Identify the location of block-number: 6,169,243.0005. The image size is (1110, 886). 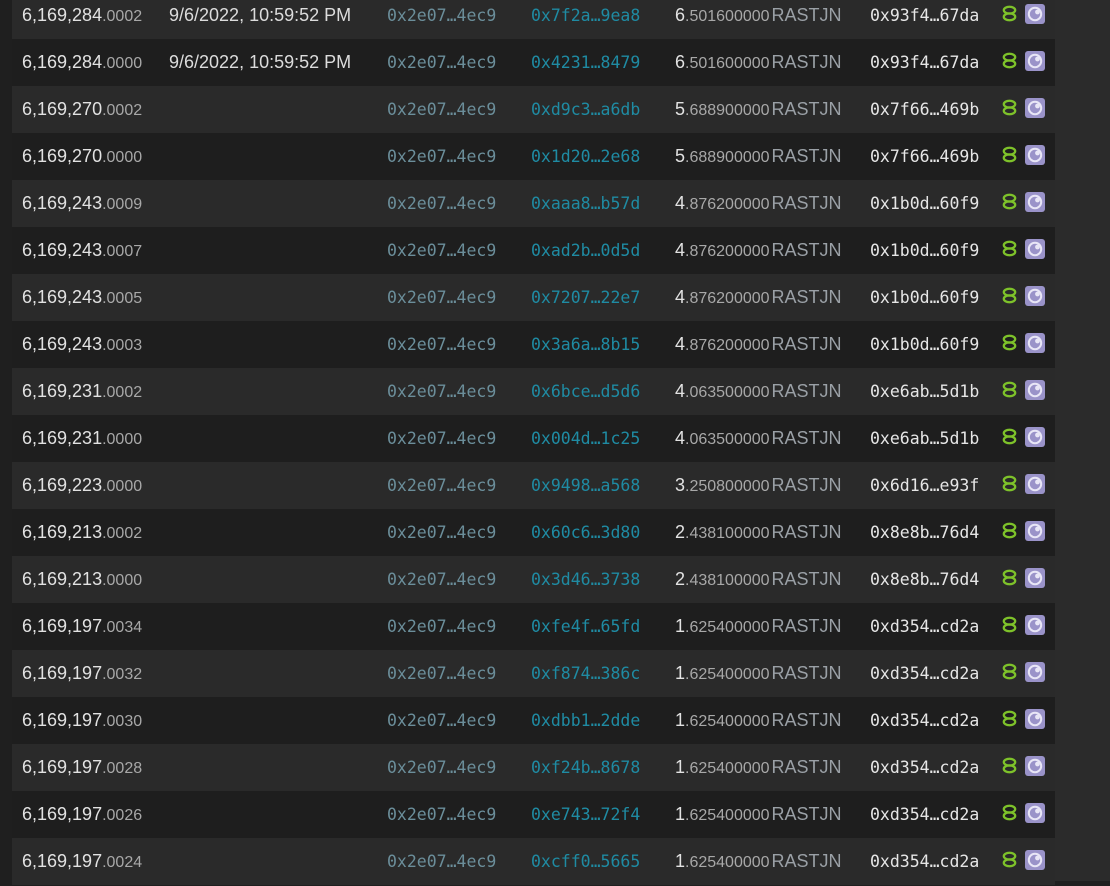
(82, 297).